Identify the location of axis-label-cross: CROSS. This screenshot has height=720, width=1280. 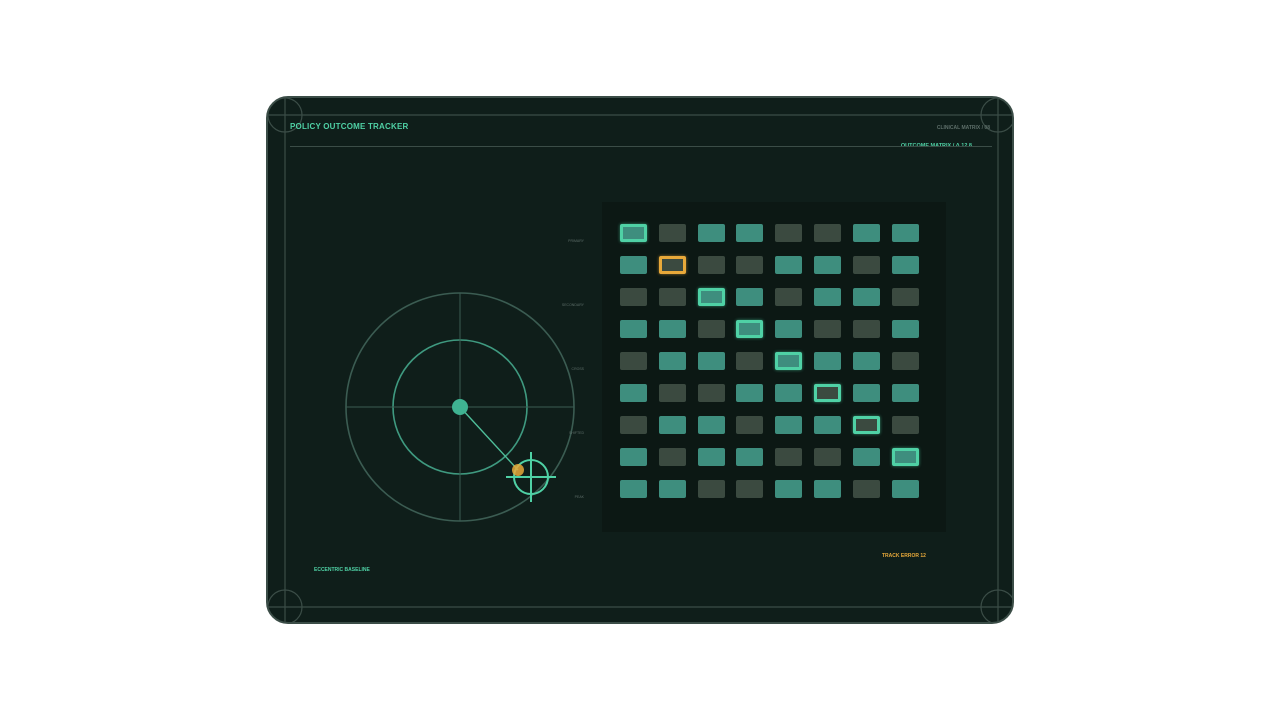
(577, 369).